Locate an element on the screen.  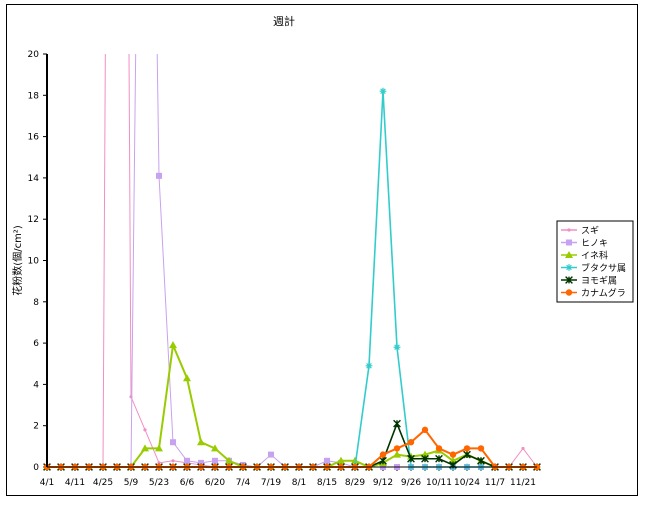
x-tick-label: 4/1 is located at coordinates (47, 483).